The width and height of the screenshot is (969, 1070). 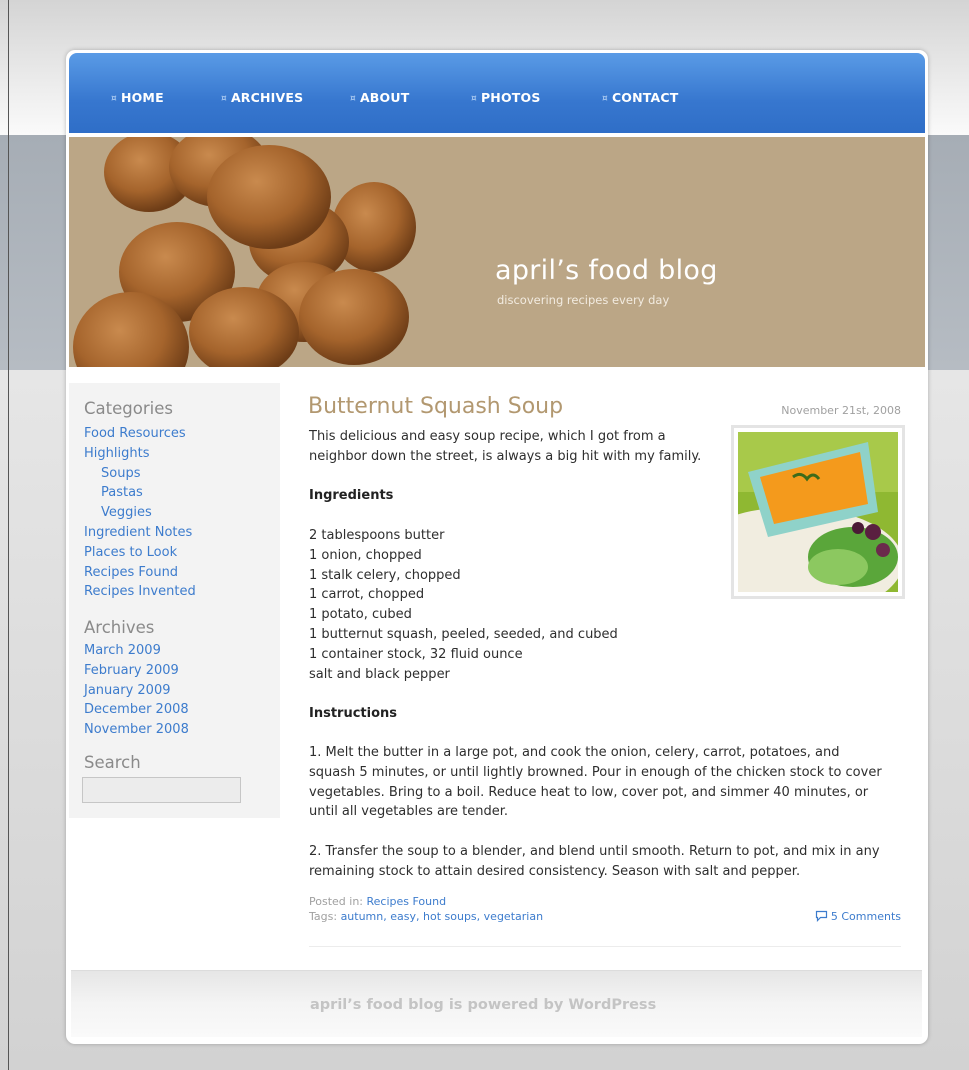 I want to click on archive-march-2009: March 2009, so click(x=136, y=651).